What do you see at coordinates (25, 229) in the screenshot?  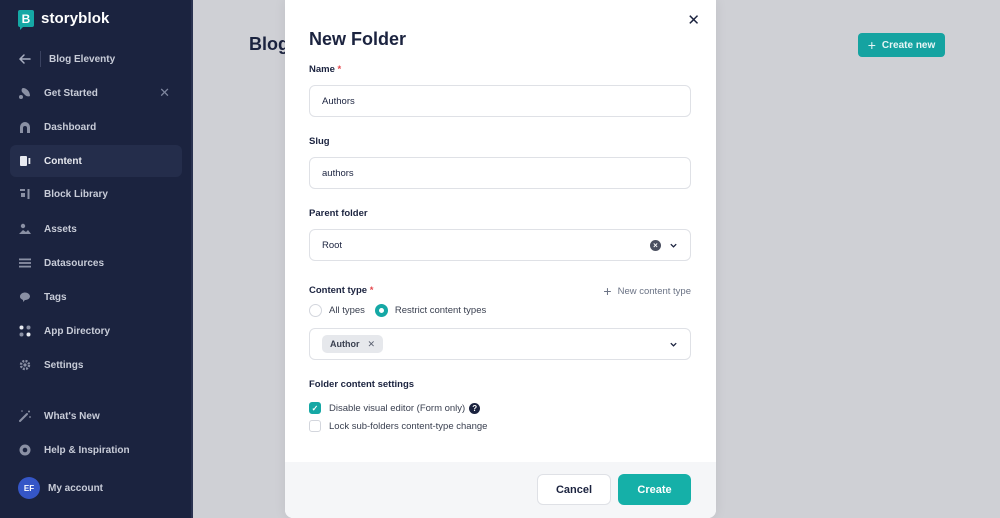 I see `assets-icon` at bounding box center [25, 229].